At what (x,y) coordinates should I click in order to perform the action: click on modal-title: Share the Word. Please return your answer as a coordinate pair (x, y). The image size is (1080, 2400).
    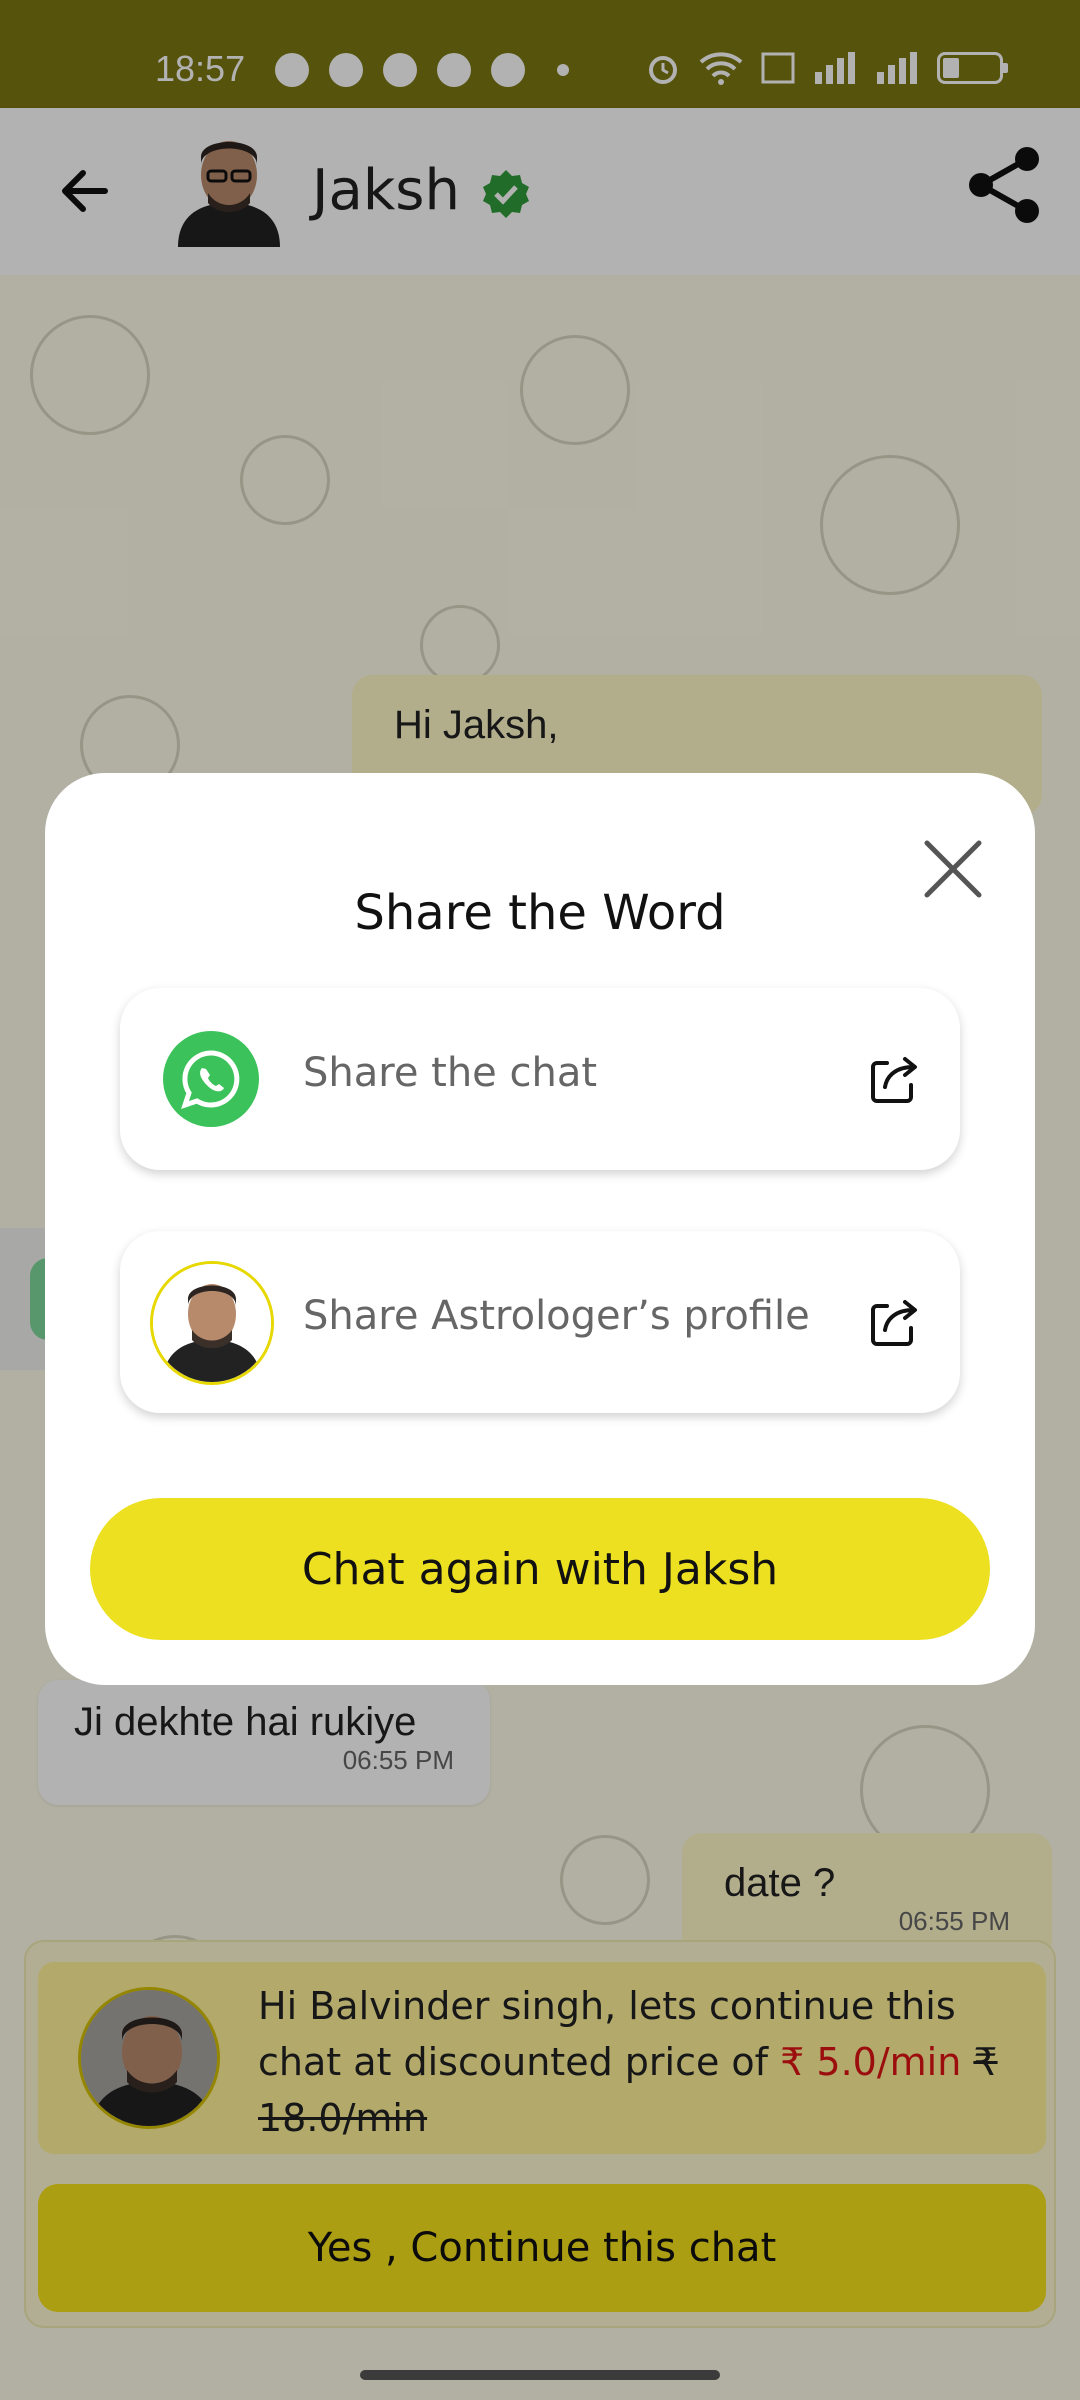
    Looking at the image, I should click on (540, 913).